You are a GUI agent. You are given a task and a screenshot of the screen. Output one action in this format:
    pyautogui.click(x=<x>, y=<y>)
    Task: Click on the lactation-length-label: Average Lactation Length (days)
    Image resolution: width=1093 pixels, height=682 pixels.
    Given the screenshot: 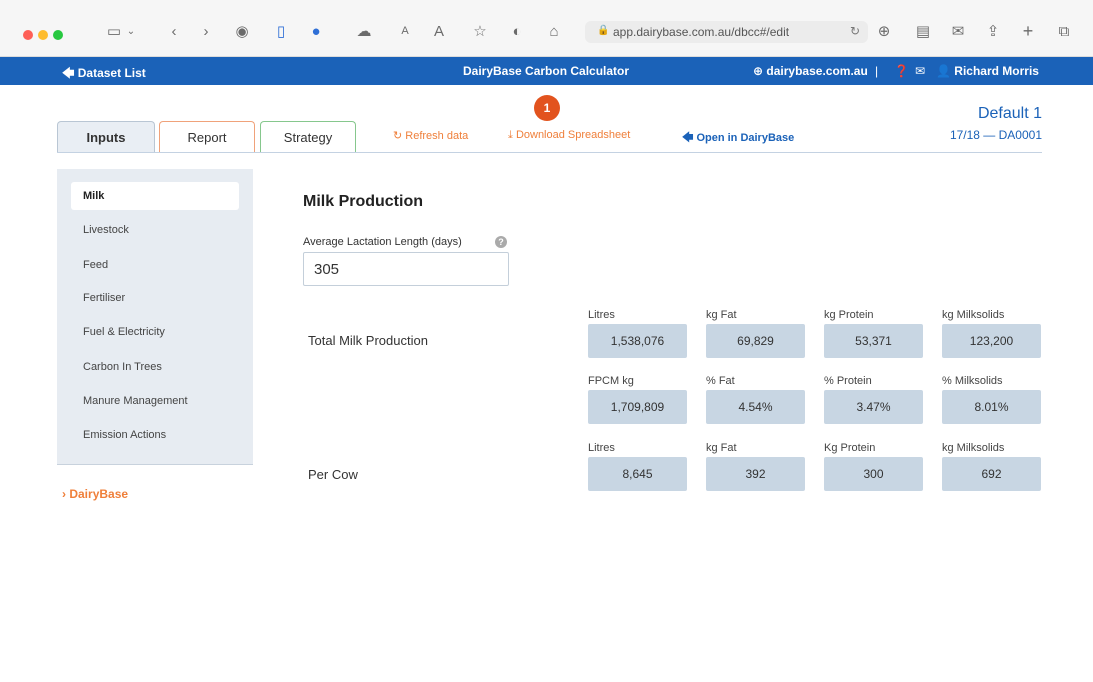 What is the action you would take?
    pyautogui.click(x=382, y=242)
    